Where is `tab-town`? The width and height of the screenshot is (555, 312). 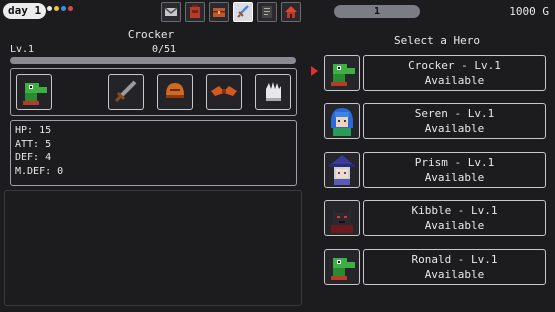
tab-town is located at coordinates (291, 12).